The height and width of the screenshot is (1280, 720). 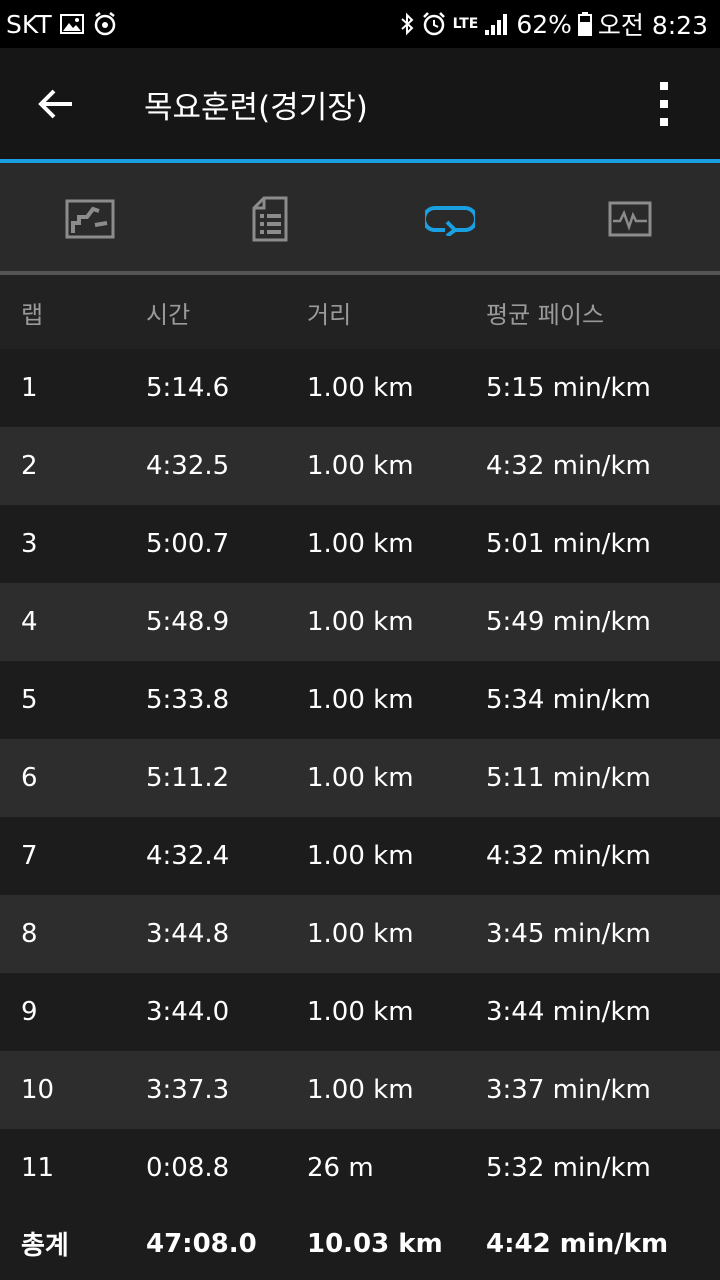 I want to click on lap-pace: 5:11 min/km, so click(x=568, y=778).